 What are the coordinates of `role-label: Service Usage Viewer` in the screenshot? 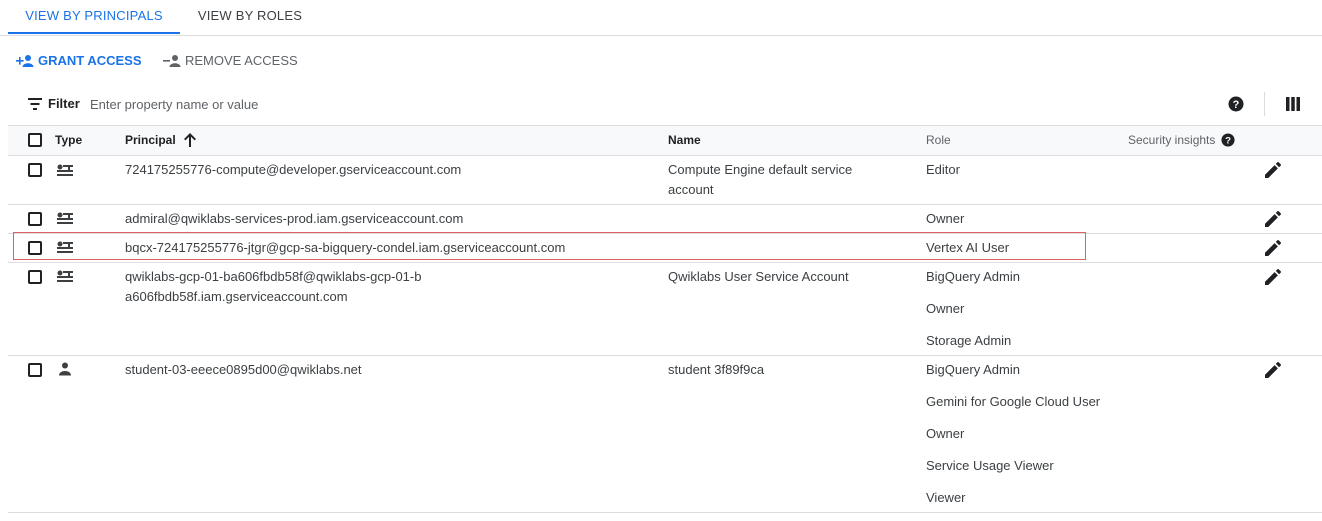 It's located at (990, 465).